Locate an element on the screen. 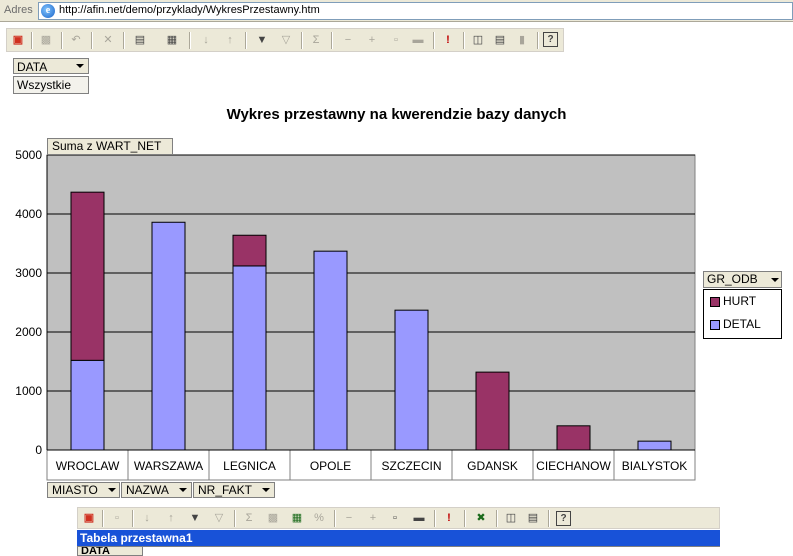 This screenshot has width=793, height=556. data-field-suma: Suma z WART_NET is located at coordinates (110, 146).